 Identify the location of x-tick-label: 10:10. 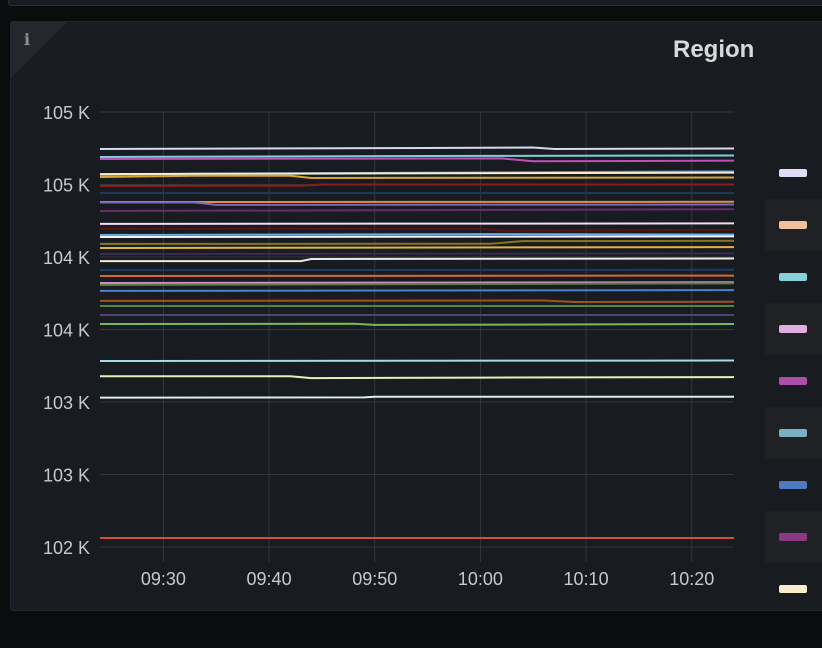
(586, 579).